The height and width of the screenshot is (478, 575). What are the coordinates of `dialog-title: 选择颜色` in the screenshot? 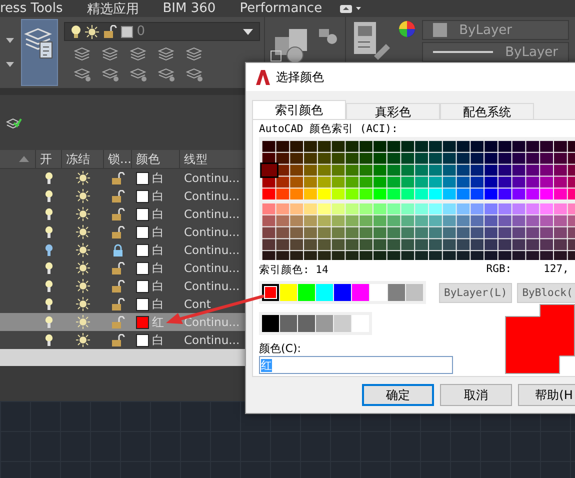 It's located at (300, 77).